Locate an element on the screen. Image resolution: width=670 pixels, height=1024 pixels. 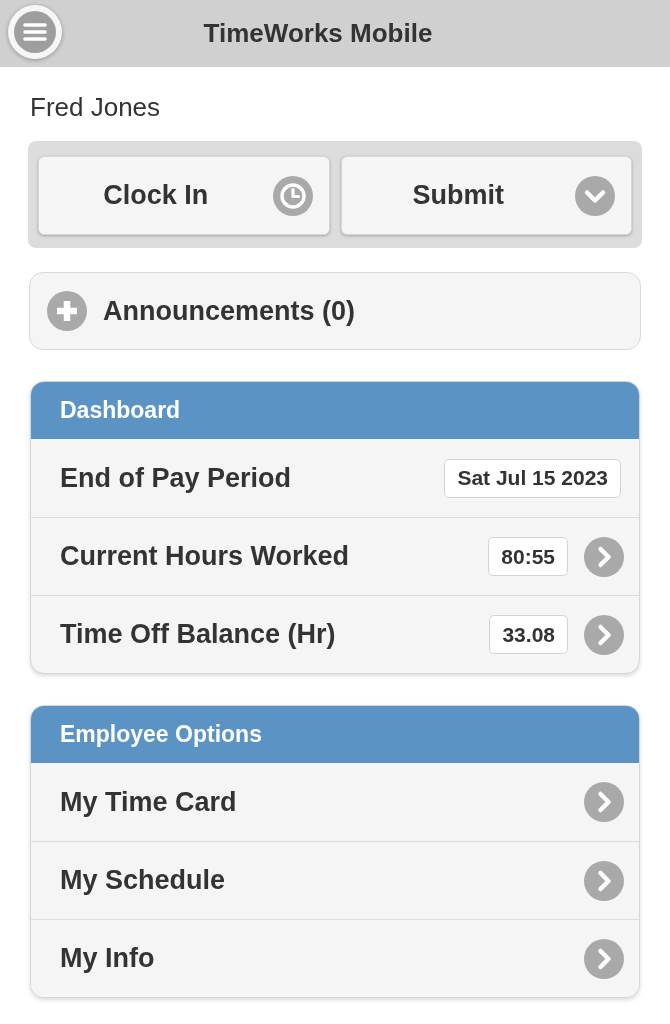
value-display: 80:55 is located at coordinates (528, 556).